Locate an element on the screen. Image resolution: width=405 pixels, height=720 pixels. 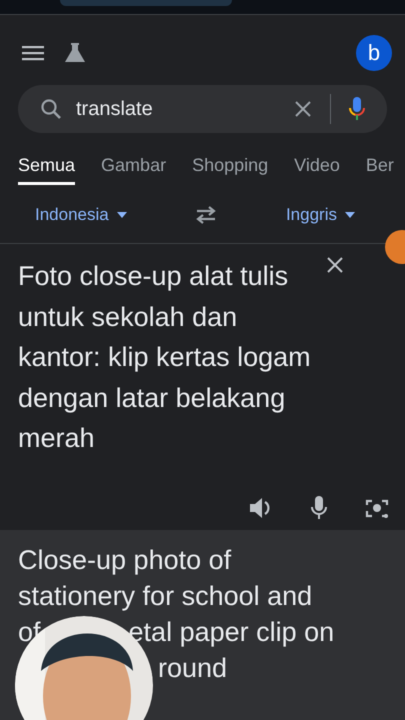
search-text: translate is located at coordinates (115, 109).